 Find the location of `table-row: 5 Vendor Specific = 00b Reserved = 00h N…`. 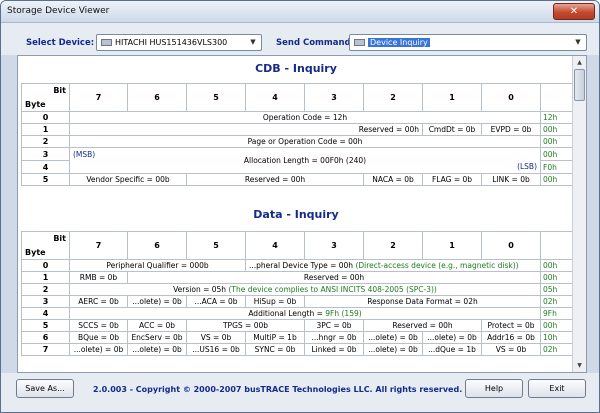

table-row: 5 Vendor Specific = 00b Reserved = 00h N… is located at coordinates (297, 179).